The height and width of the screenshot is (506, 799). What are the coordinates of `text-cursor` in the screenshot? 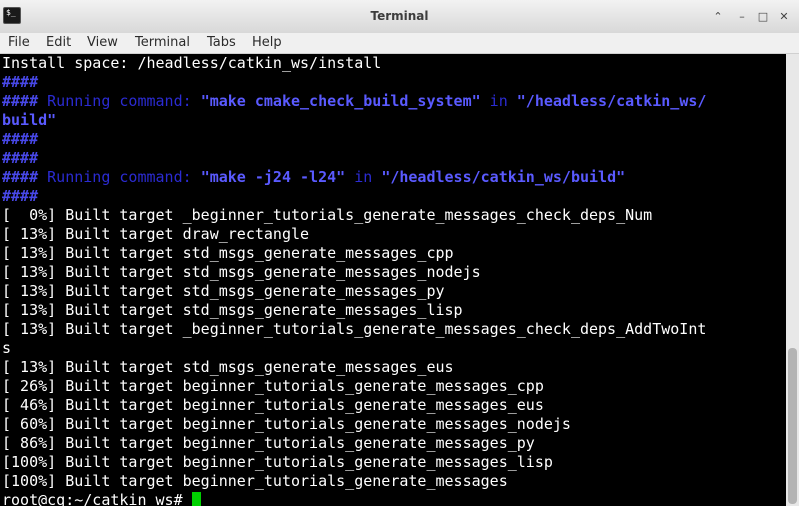 It's located at (196, 499).